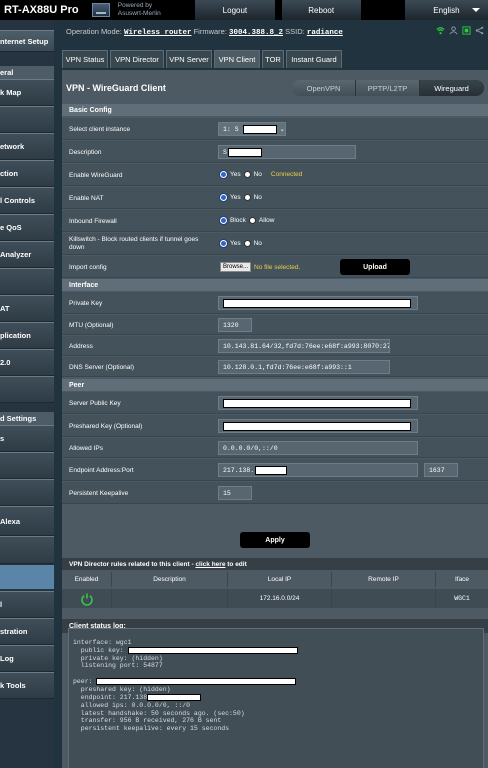 This screenshot has width=488, height=768. I want to click on dns-label: DNS Server (Optional), so click(102, 367).